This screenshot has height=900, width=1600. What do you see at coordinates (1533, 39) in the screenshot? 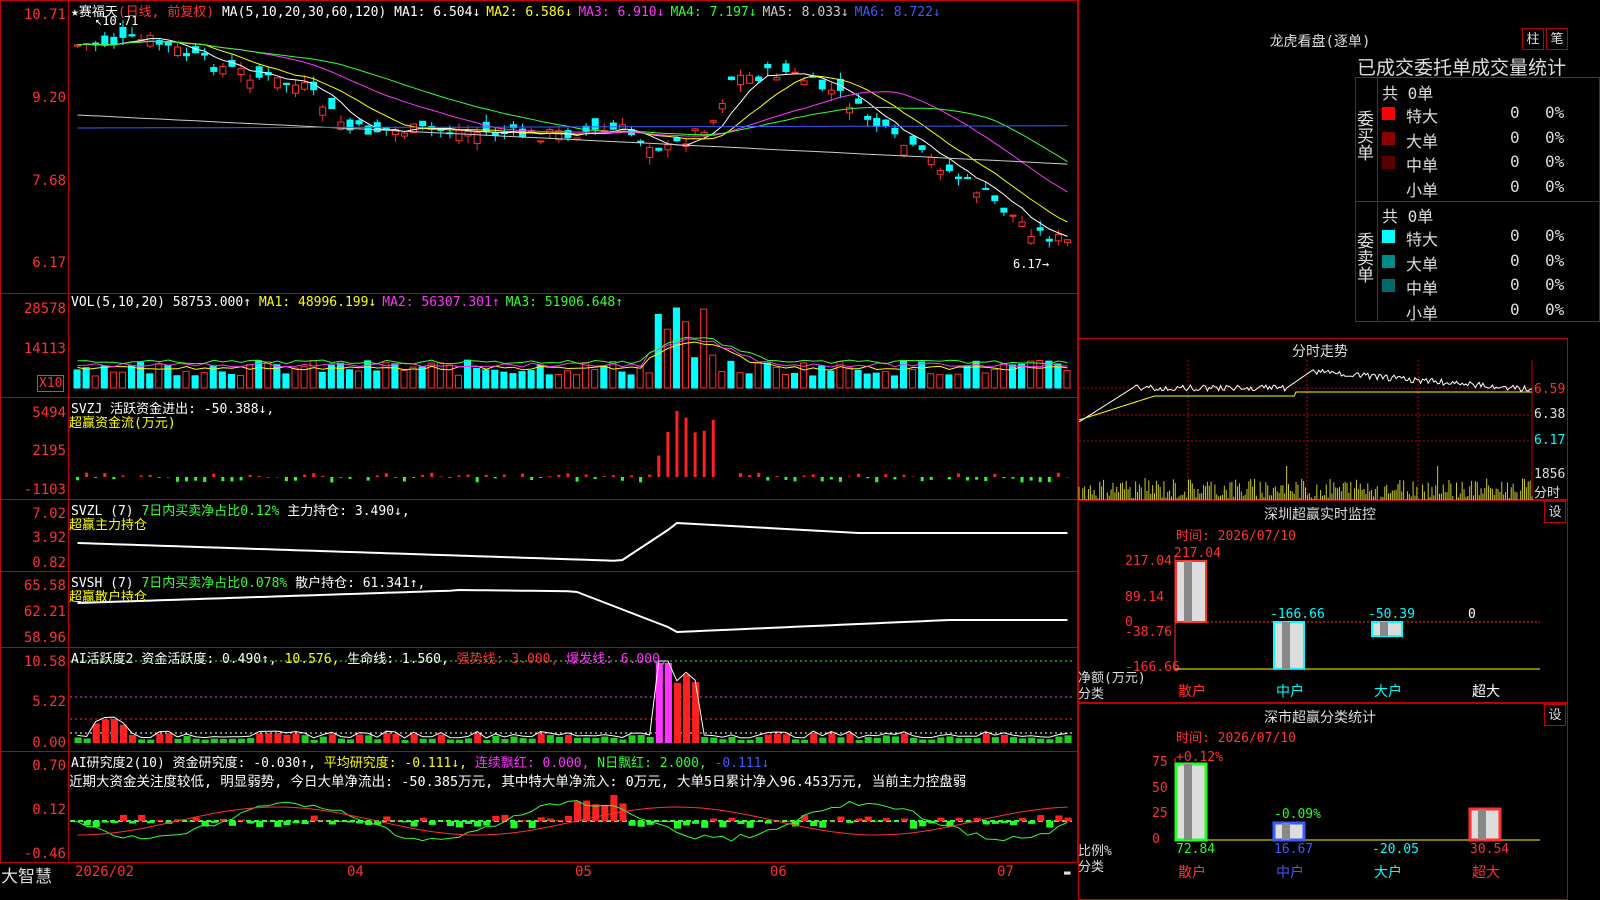
I see `bar-mode-button: 柱` at bounding box center [1533, 39].